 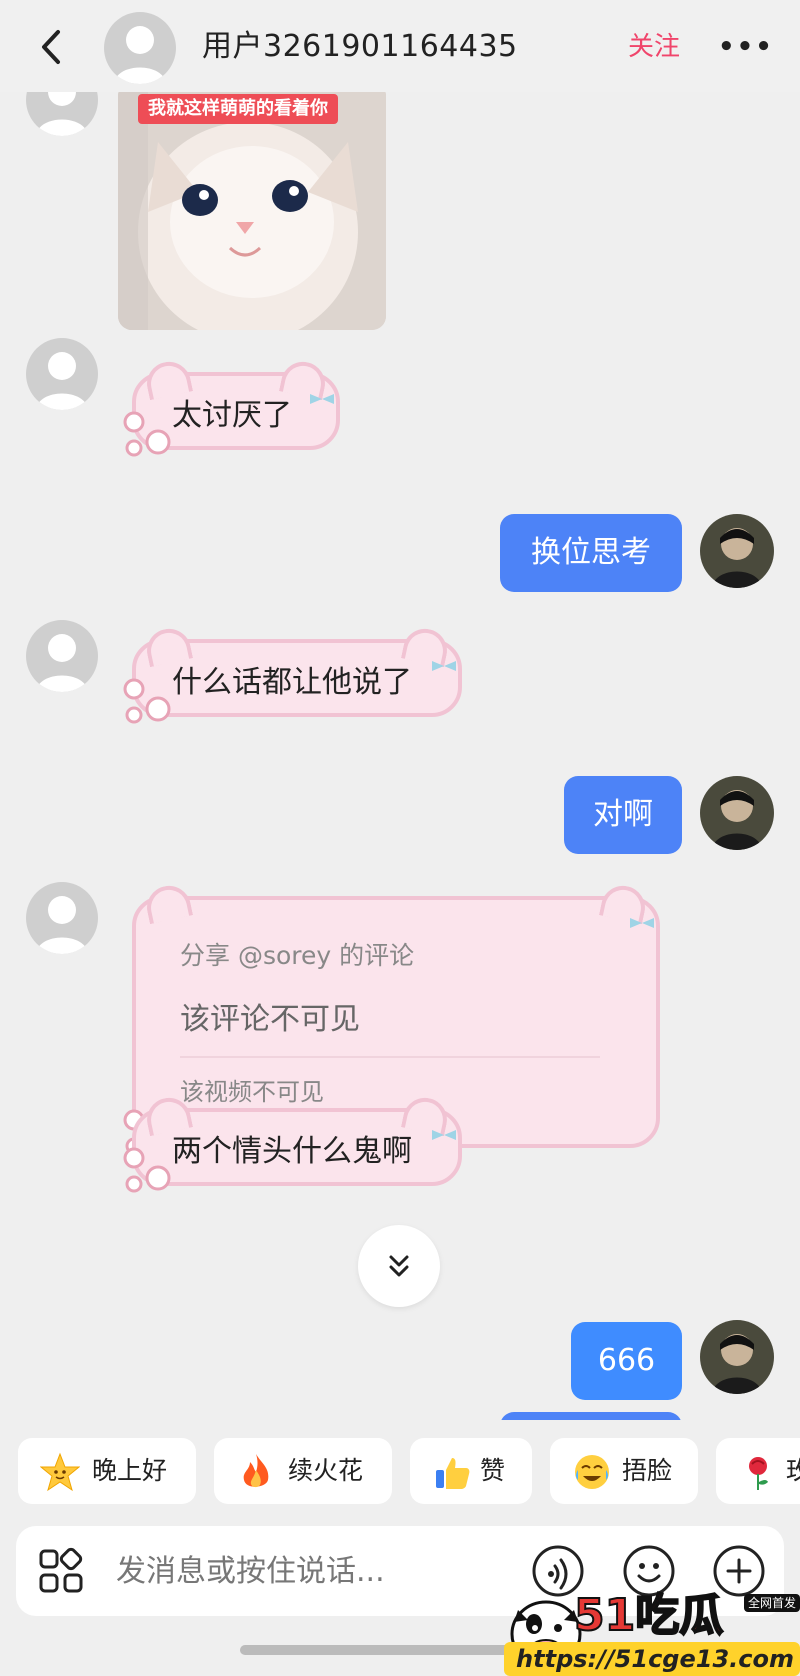 What do you see at coordinates (130, 1470) in the screenshot?
I see `chip-label: 晚上好` at bounding box center [130, 1470].